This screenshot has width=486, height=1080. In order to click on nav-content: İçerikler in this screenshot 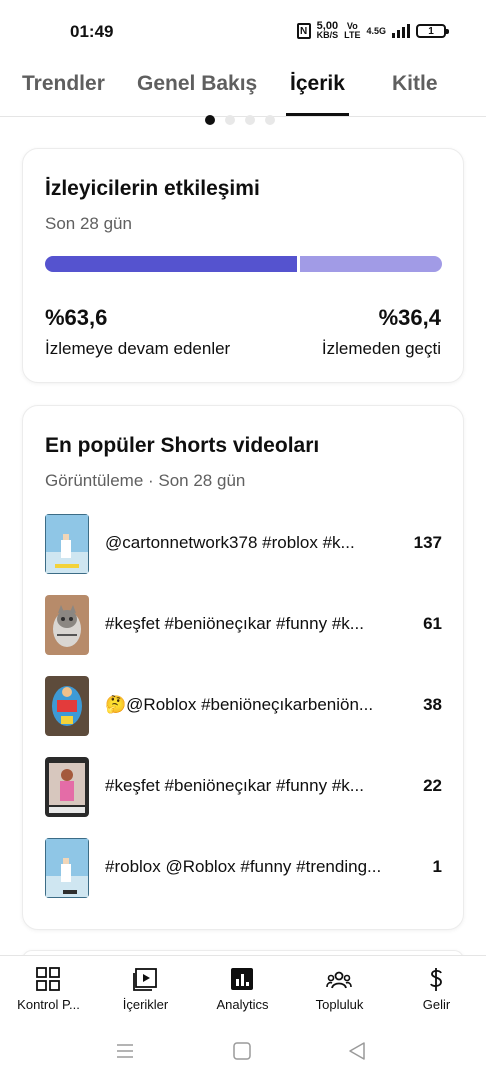, I will do `click(145, 990)`.